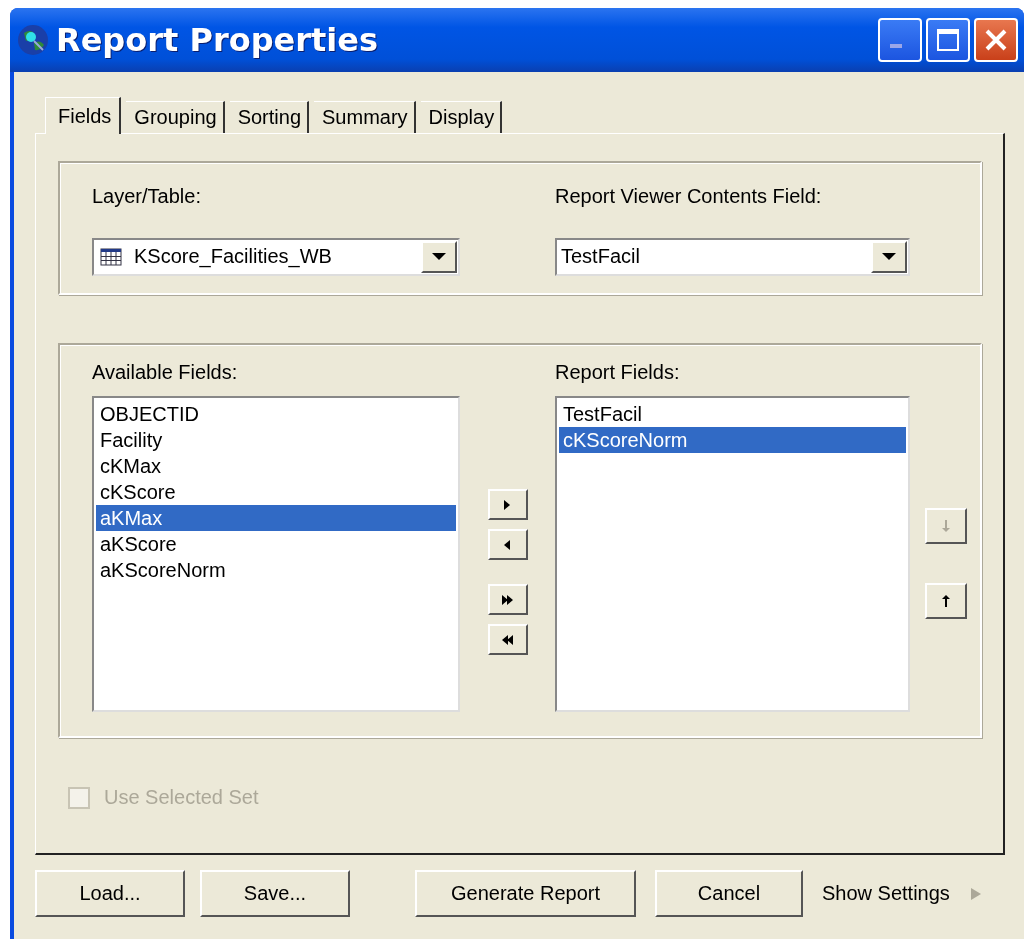 The image size is (1024, 939). I want to click on list-item: TestFacil, so click(732, 414).